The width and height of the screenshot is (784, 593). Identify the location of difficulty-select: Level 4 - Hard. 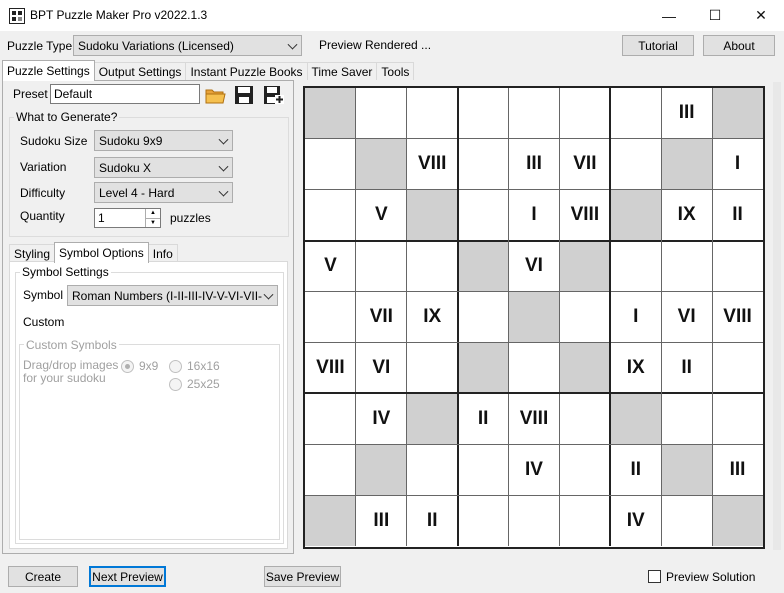
(163, 192).